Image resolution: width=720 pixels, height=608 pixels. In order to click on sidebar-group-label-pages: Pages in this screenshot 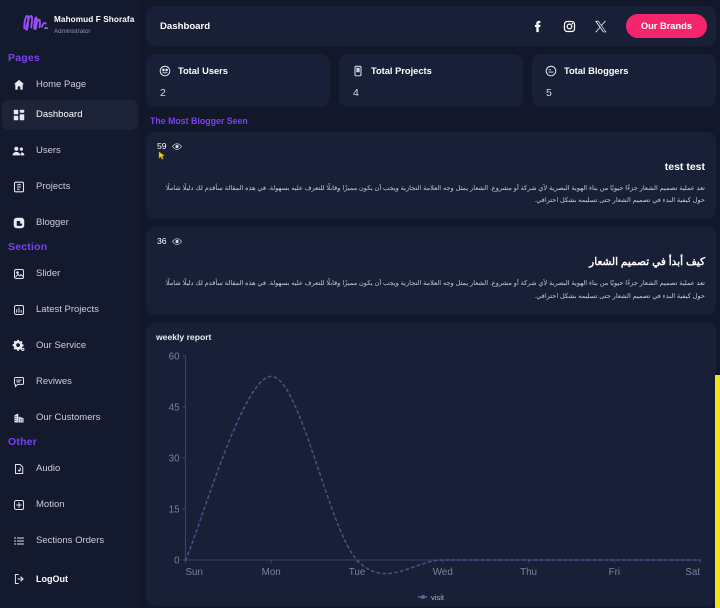, I will do `click(24, 57)`.